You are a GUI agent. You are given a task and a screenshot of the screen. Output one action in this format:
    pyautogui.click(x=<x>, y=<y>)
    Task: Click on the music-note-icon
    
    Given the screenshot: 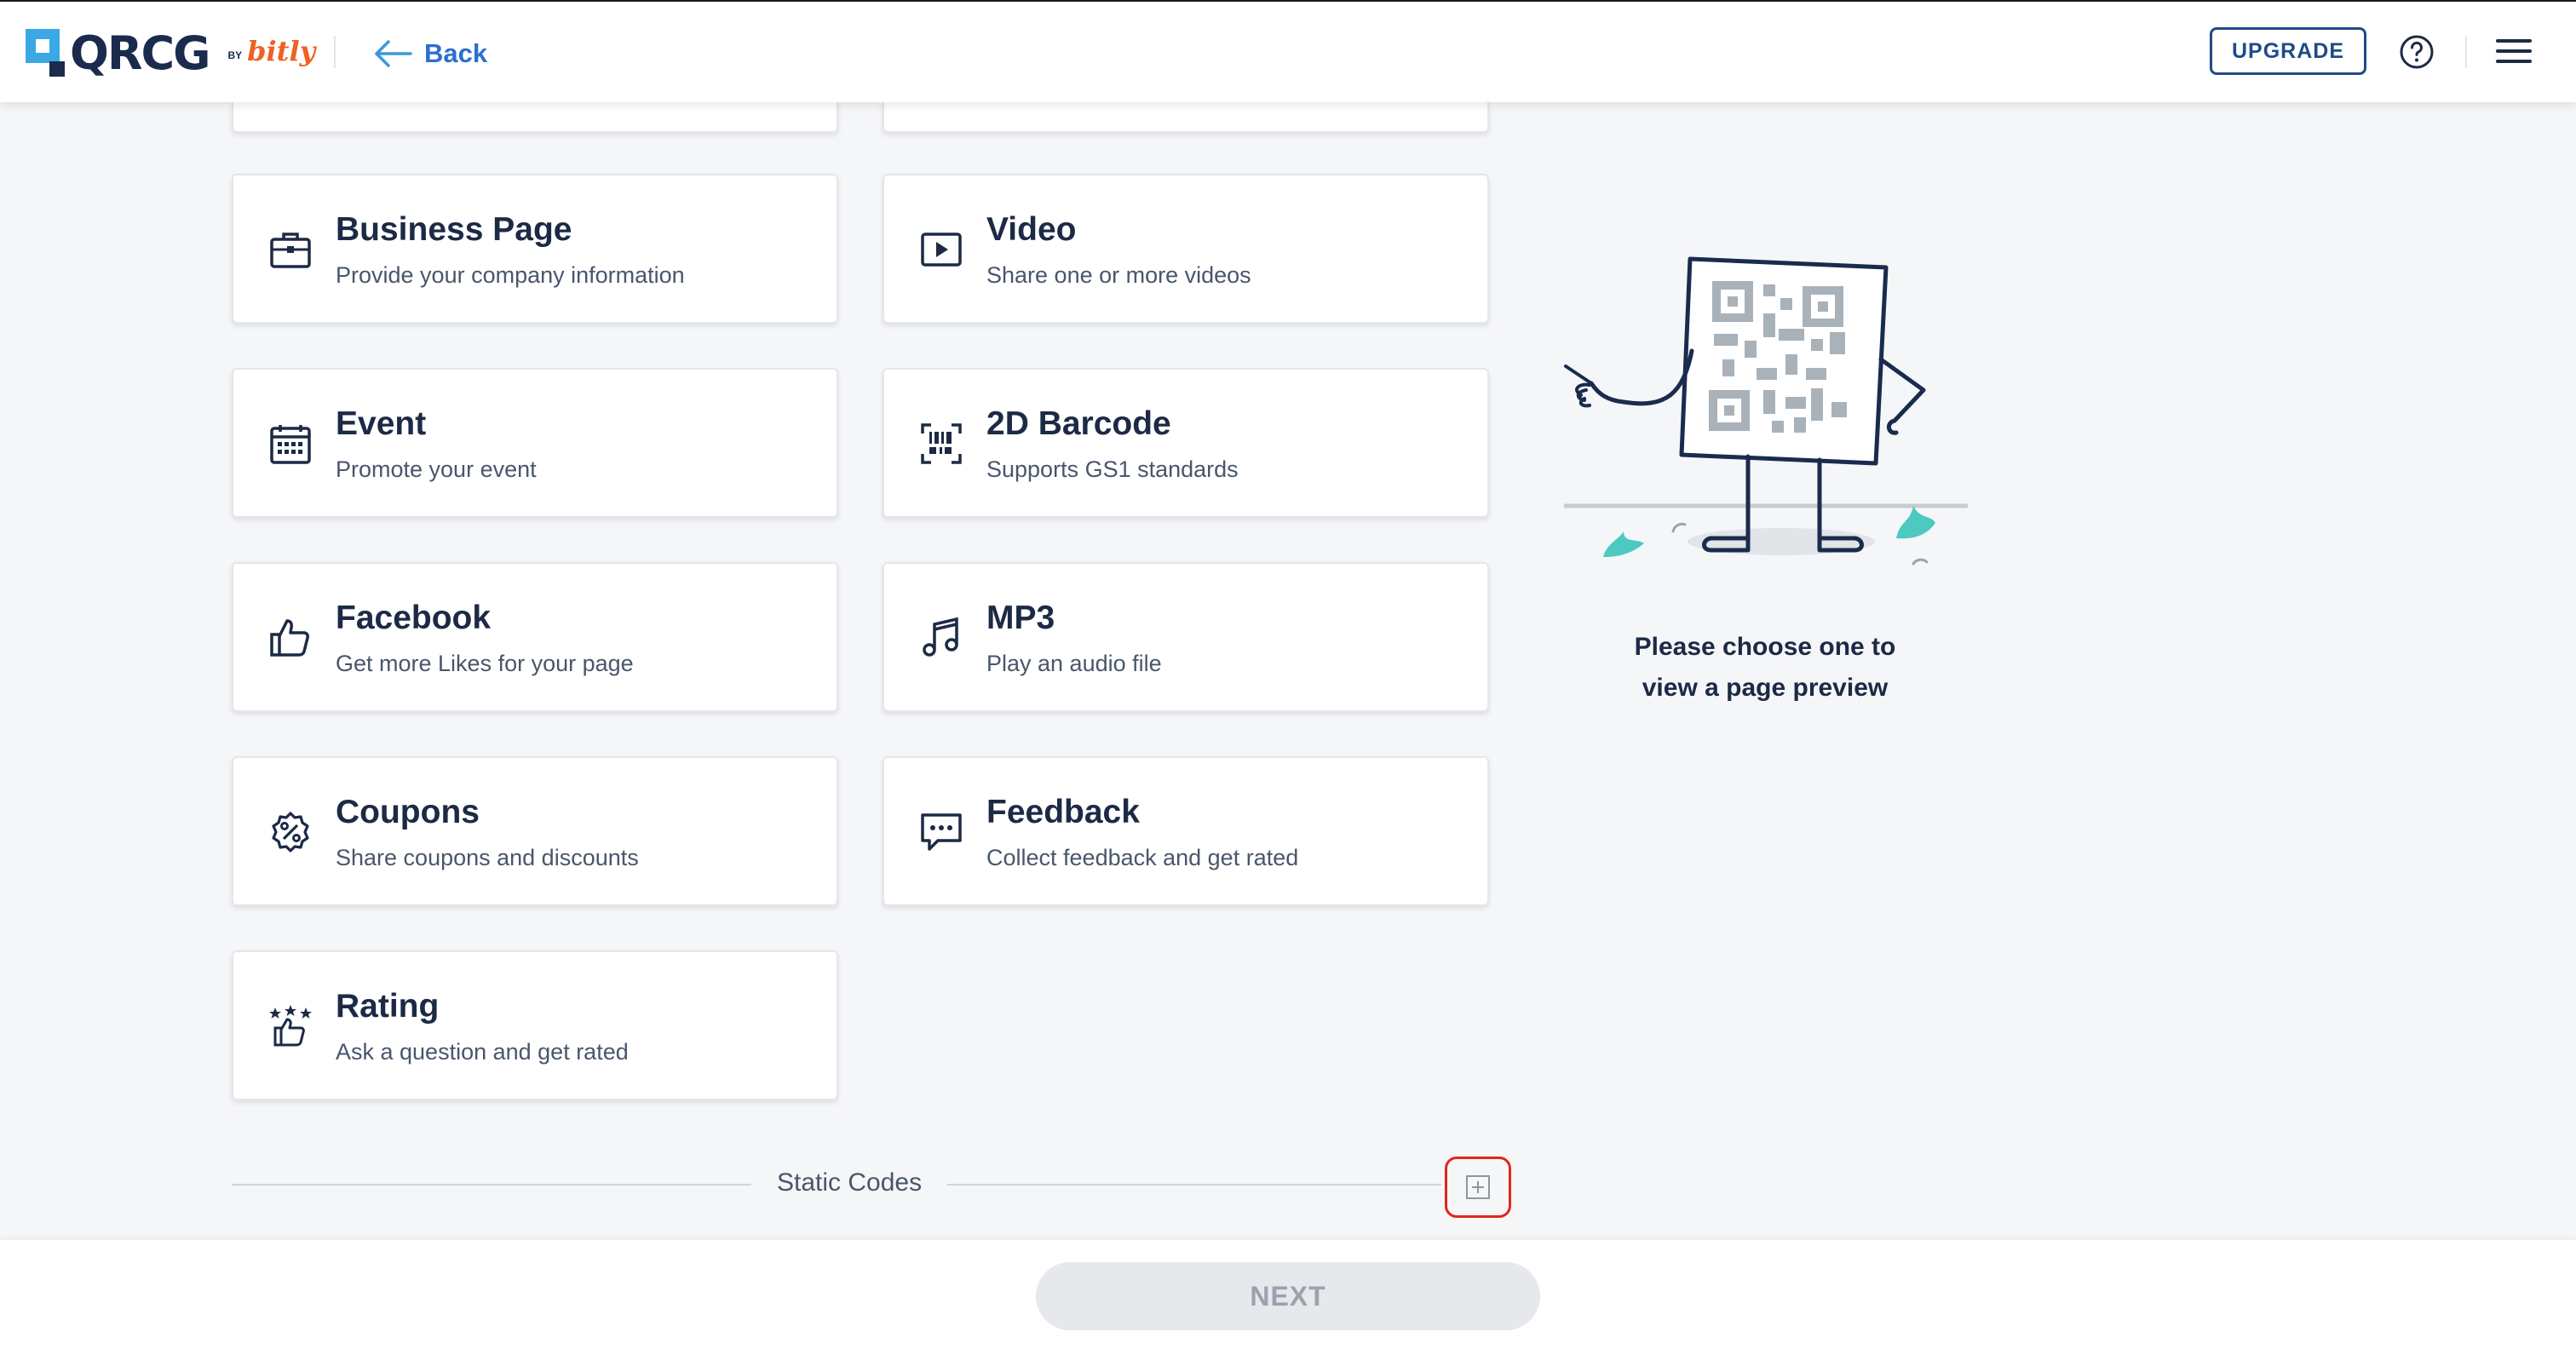 What is the action you would take?
    pyautogui.click(x=942, y=638)
    